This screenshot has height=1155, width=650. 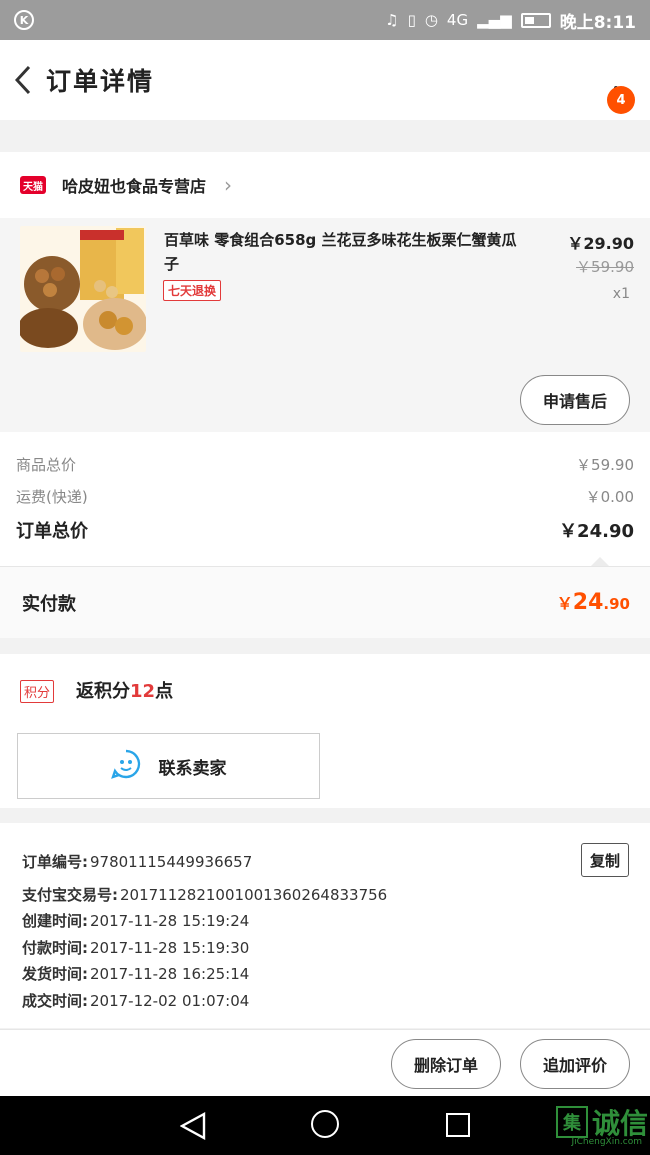 What do you see at coordinates (170, 974) in the screenshot?
I see `shipped-time-value: 2017-11-28 16:25:14` at bounding box center [170, 974].